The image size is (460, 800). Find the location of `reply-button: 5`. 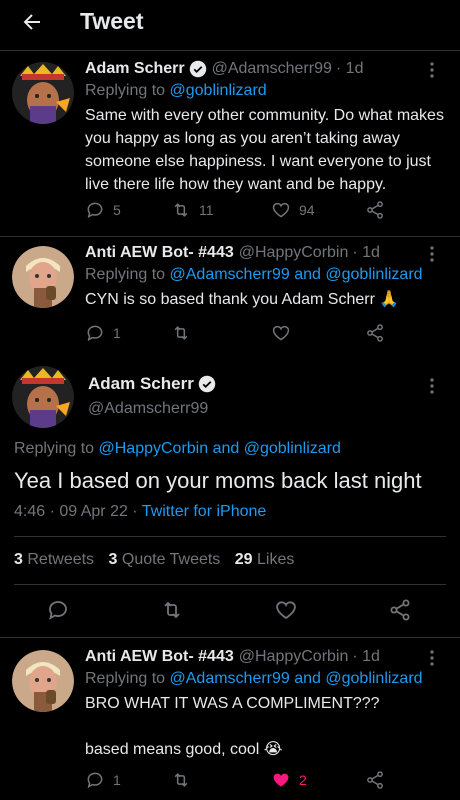

reply-button: 5 is located at coordinates (103, 210).